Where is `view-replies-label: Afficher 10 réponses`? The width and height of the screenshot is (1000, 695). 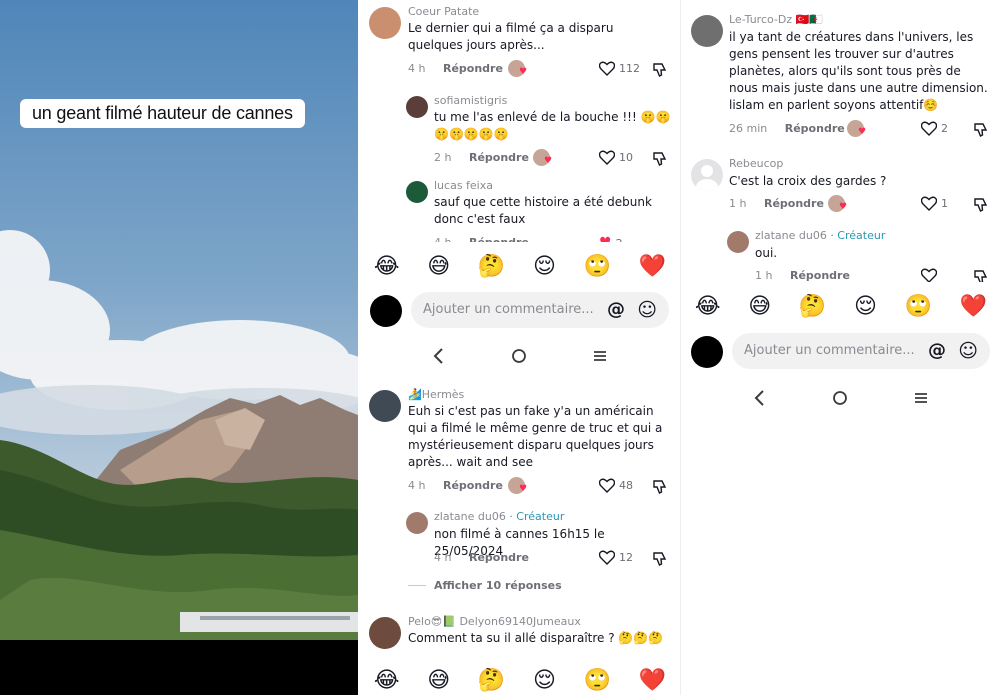 view-replies-label: Afficher 10 réponses is located at coordinates (498, 585).